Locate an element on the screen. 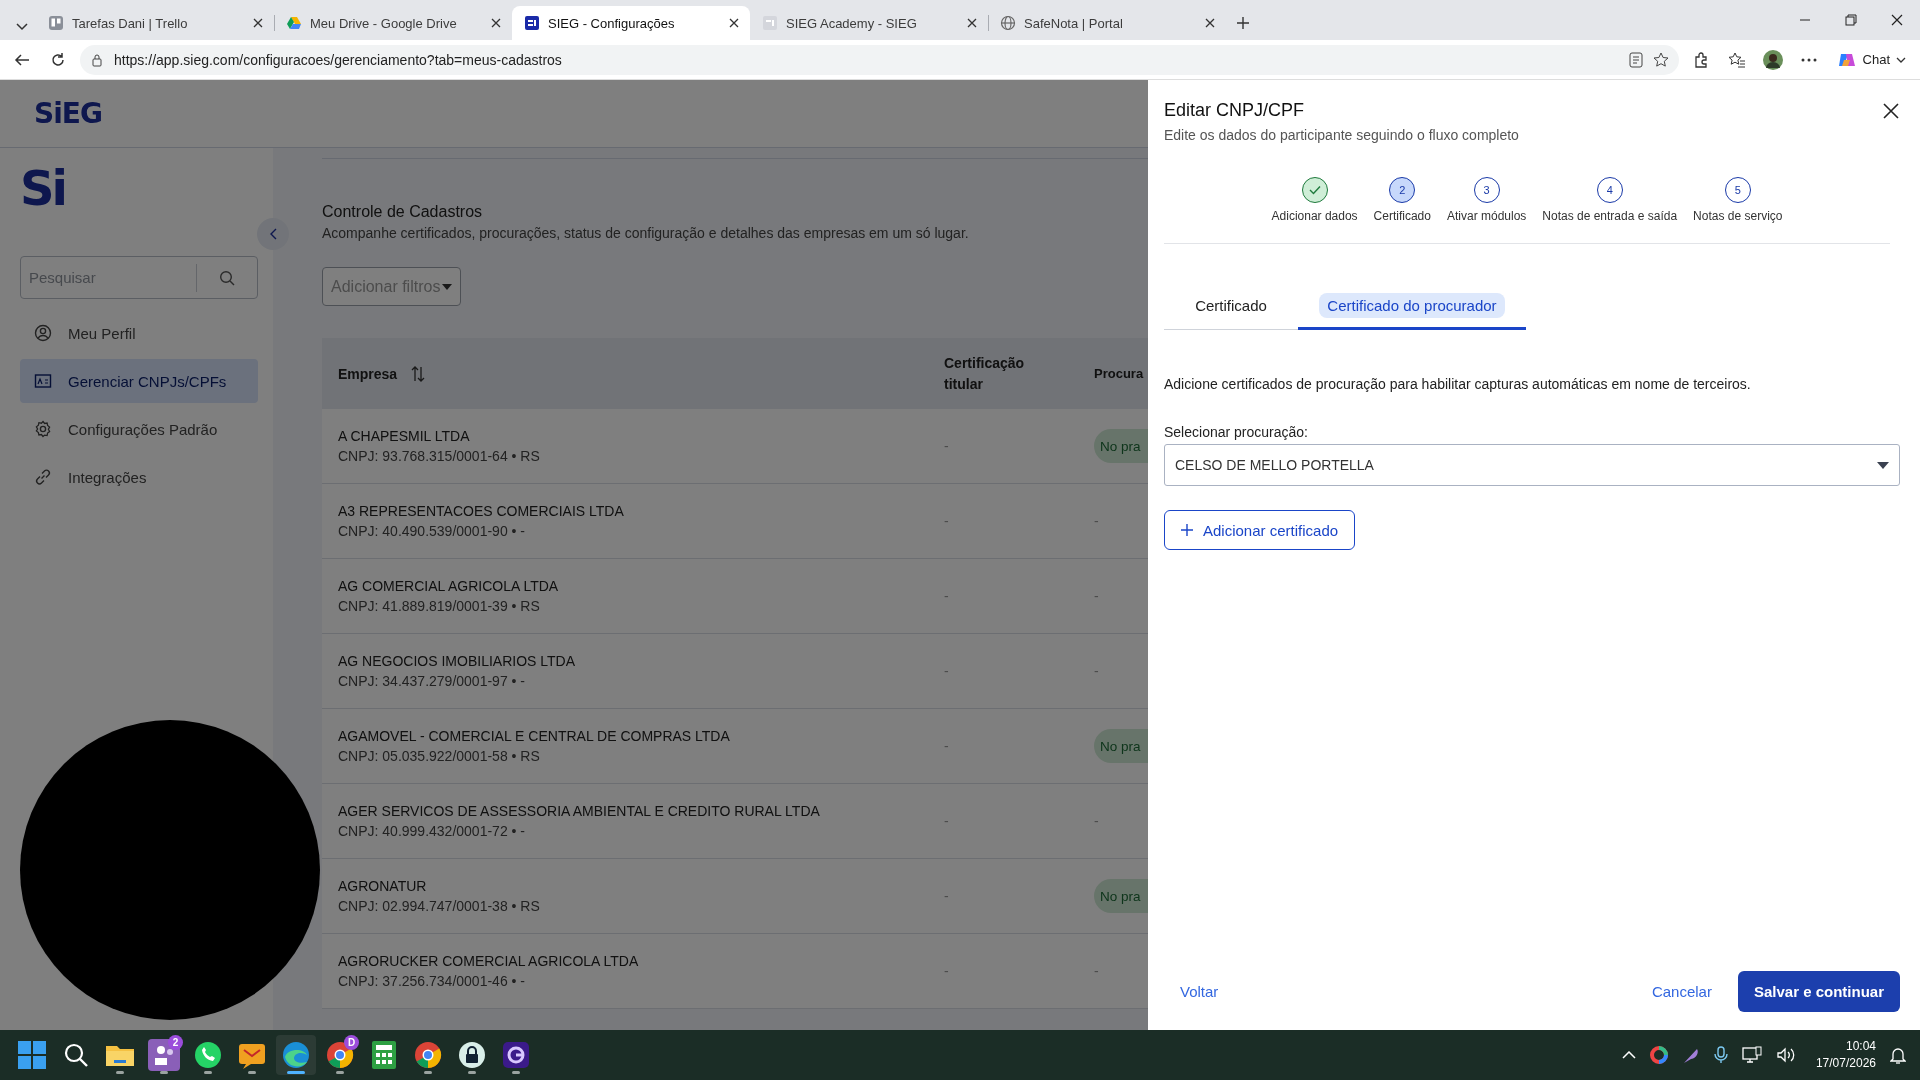 Image resolution: width=1920 pixels, height=1080 pixels. field-label: Selecionar procuração: is located at coordinates (1236, 432).